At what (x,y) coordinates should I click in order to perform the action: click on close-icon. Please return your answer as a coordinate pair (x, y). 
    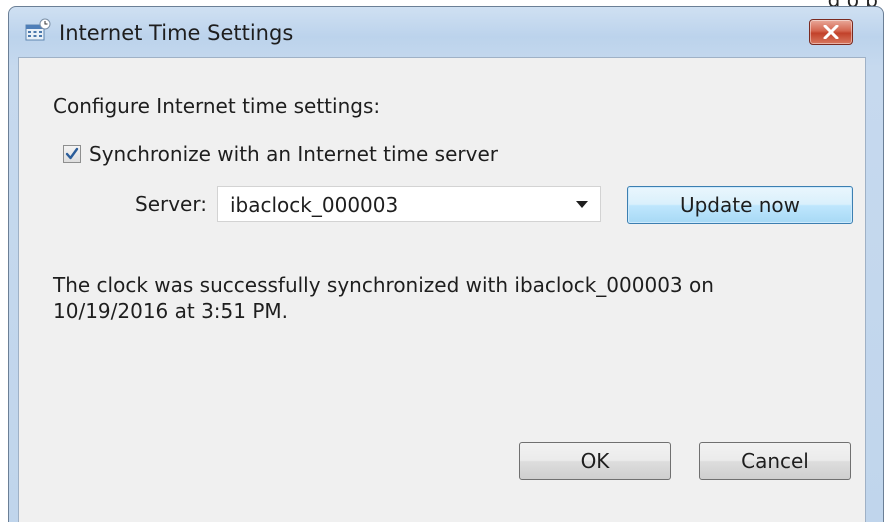
    Looking at the image, I should click on (831, 32).